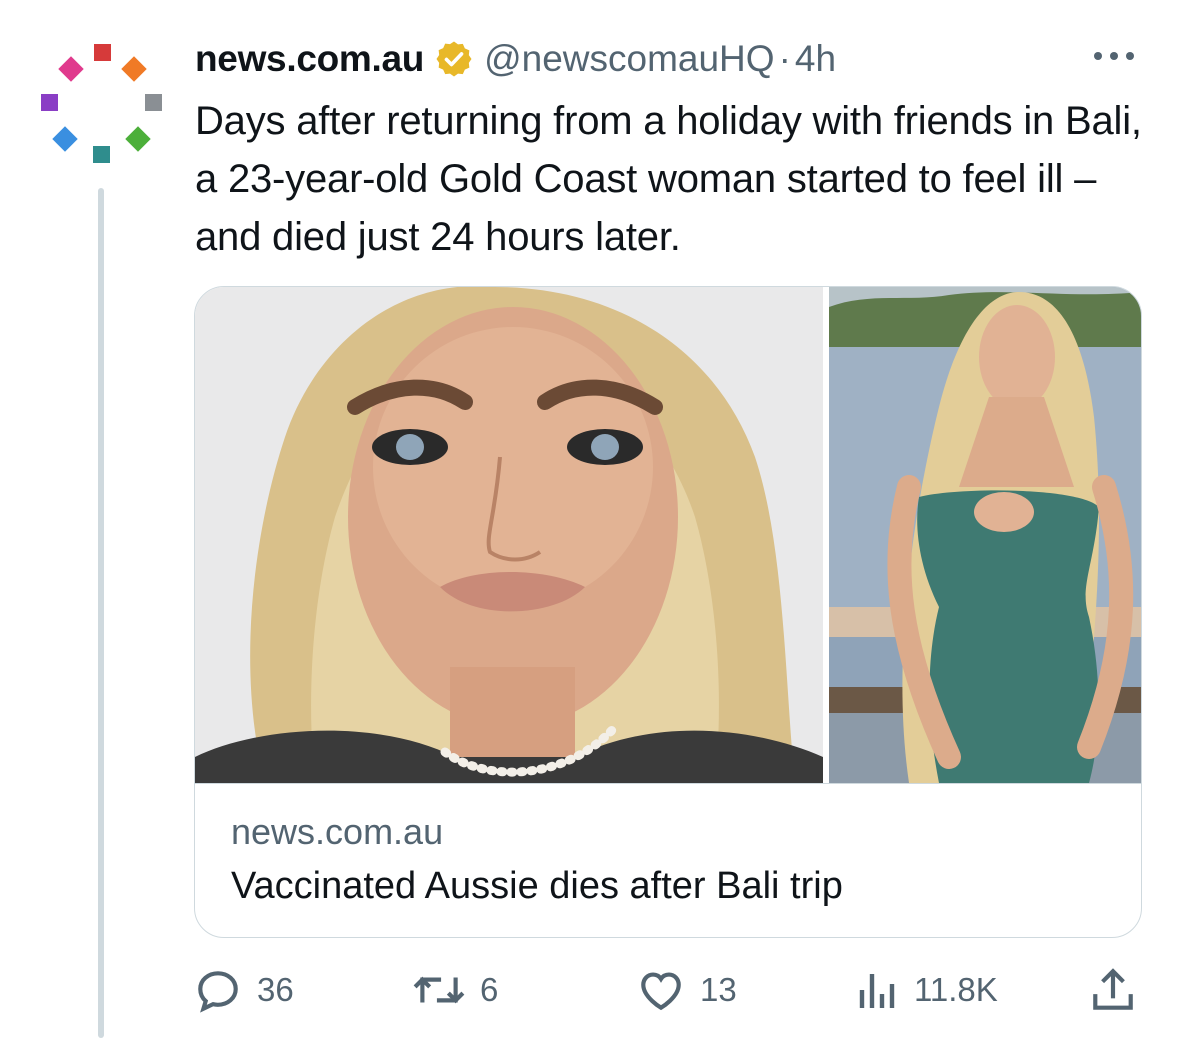 The image size is (1179, 1038). What do you see at coordinates (815, 59) in the screenshot?
I see `timestamp: 4h` at bounding box center [815, 59].